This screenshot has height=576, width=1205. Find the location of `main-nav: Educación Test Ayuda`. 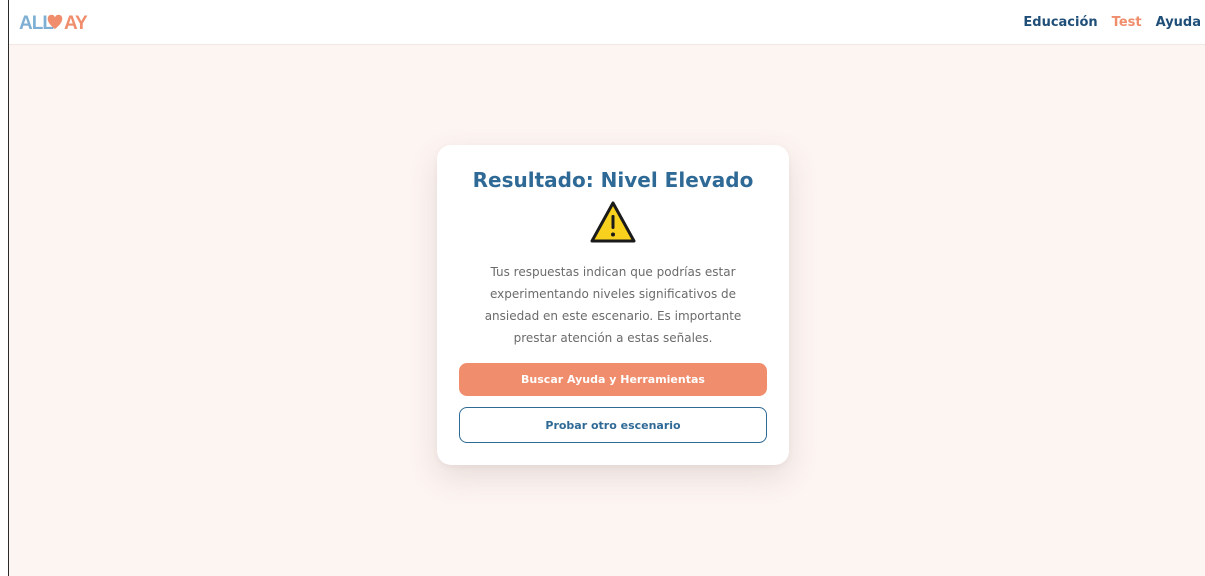

main-nav: Educación Test Ayuda is located at coordinates (1112, 22).